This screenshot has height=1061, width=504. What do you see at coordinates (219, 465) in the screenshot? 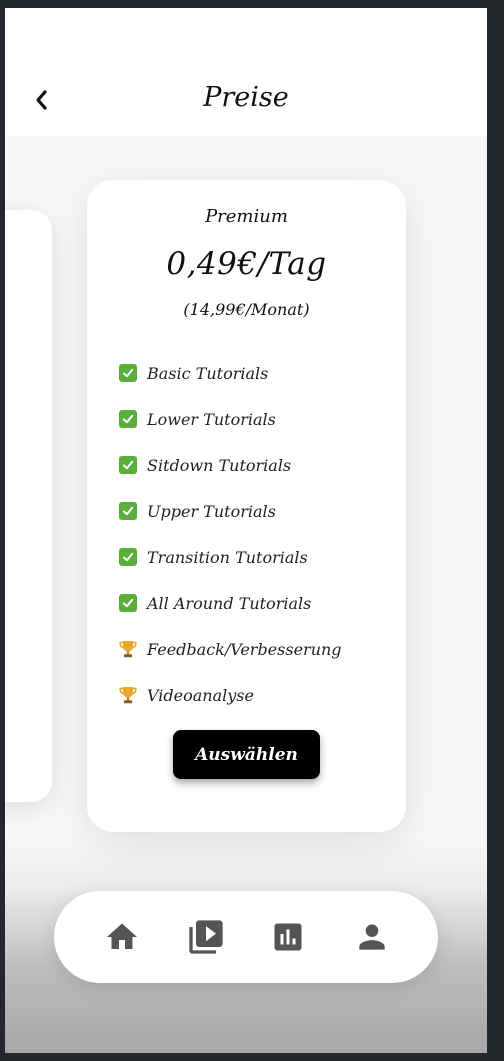
I see `feature-label: Sitdown Tutorials` at bounding box center [219, 465].